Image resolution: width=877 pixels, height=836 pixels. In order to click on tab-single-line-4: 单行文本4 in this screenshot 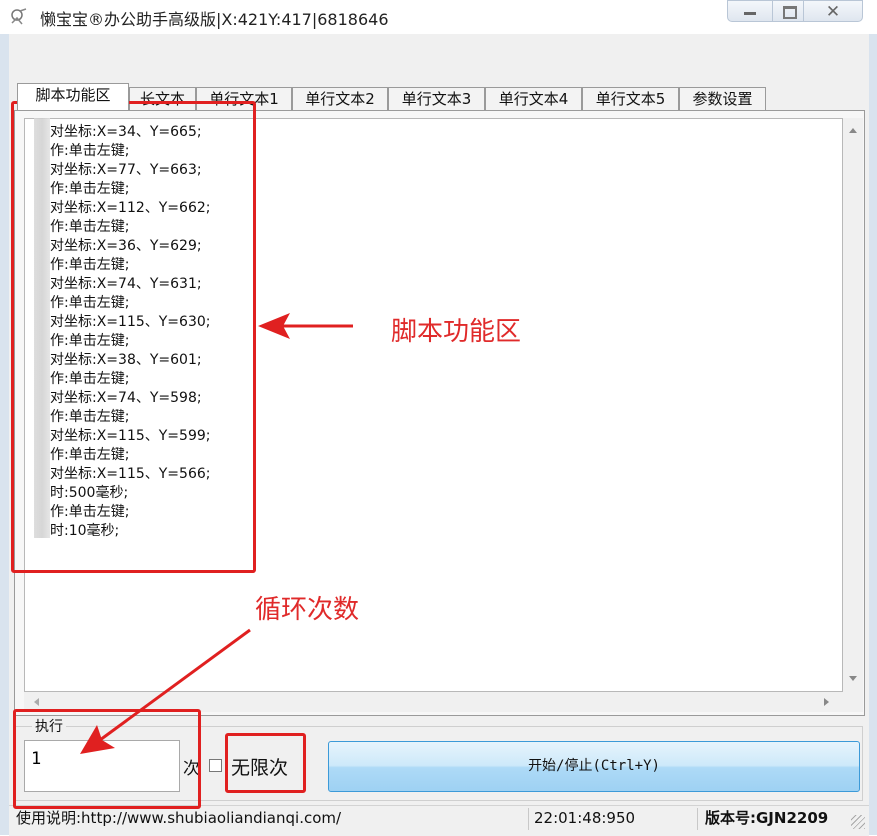, I will do `click(533, 98)`.